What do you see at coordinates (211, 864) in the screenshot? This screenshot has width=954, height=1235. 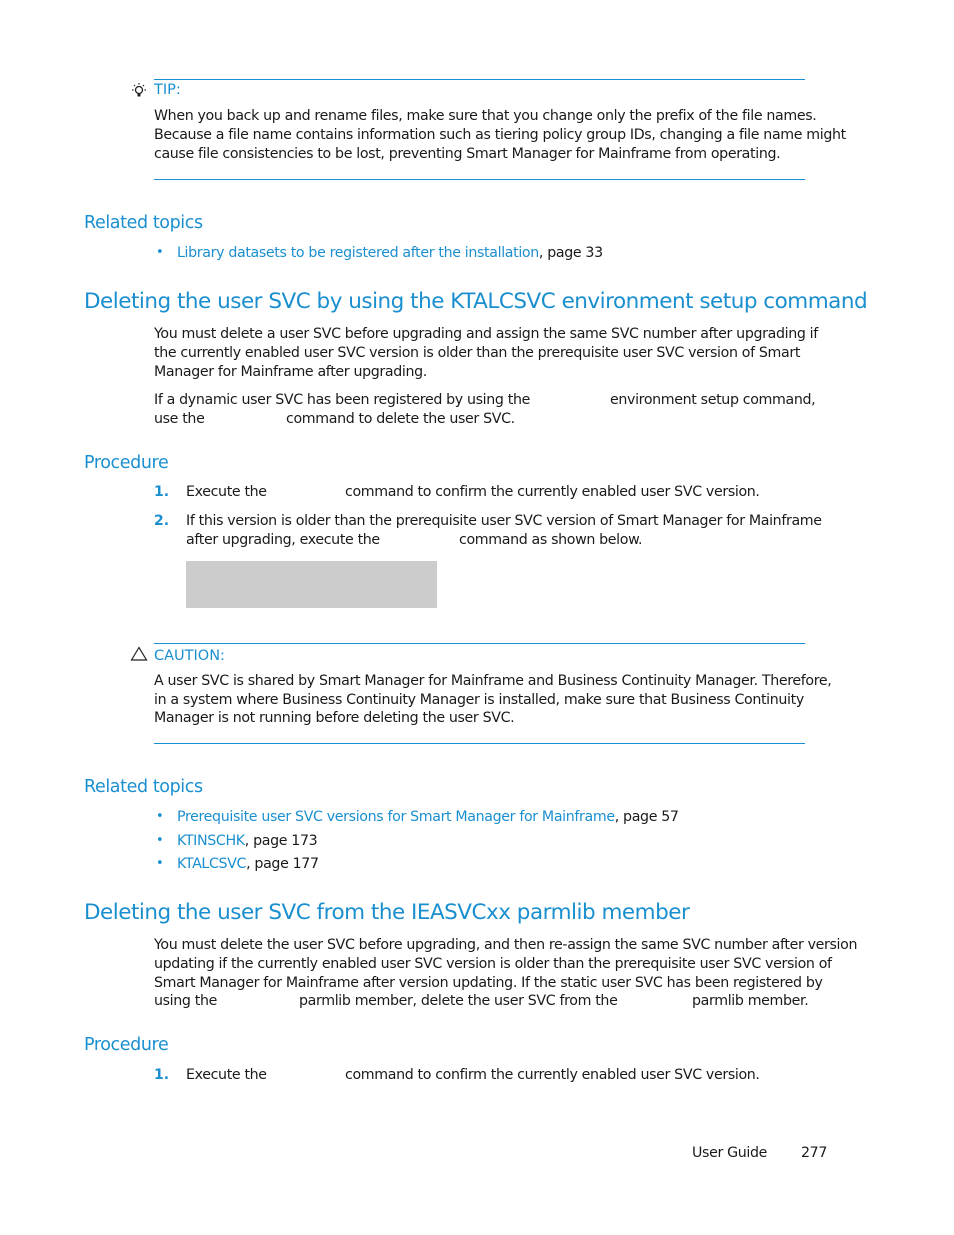 I see `related-topic-link: KTALCSVC` at bounding box center [211, 864].